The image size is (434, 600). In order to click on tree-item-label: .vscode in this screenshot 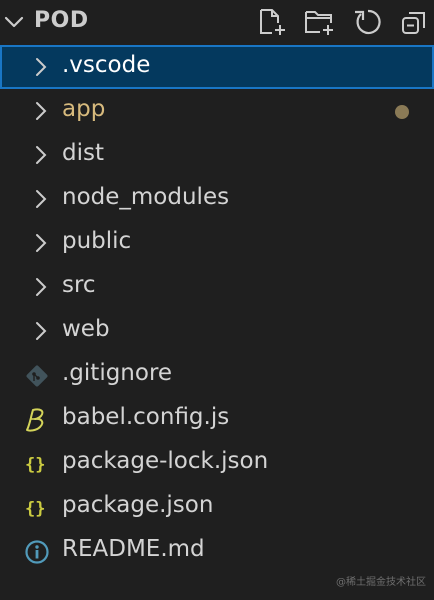, I will do `click(106, 65)`.